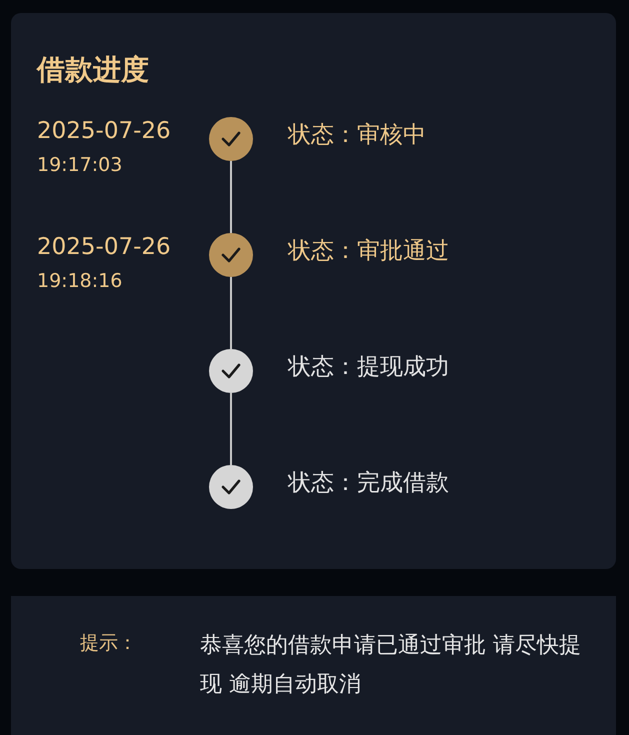 The image size is (629, 735). Describe the element at coordinates (357, 135) in the screenshot. I see `step-status: 状态：审核中` at that location.